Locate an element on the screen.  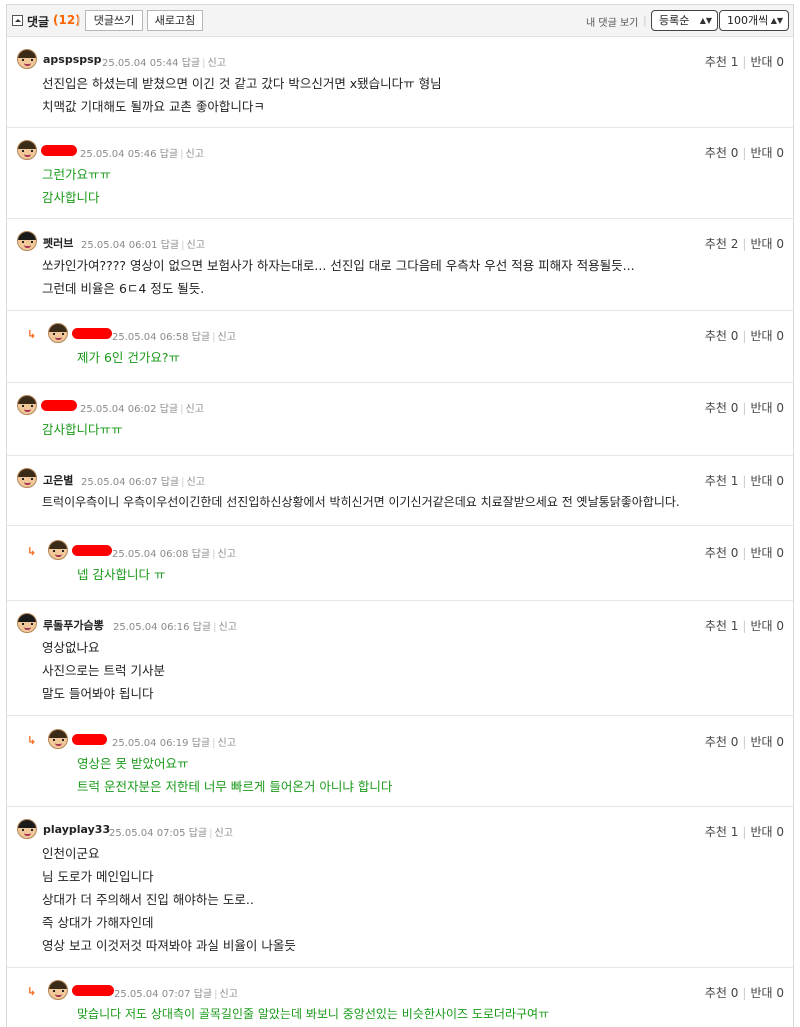
comment-nickname: 고은별 is located at coordinates (58, 480).